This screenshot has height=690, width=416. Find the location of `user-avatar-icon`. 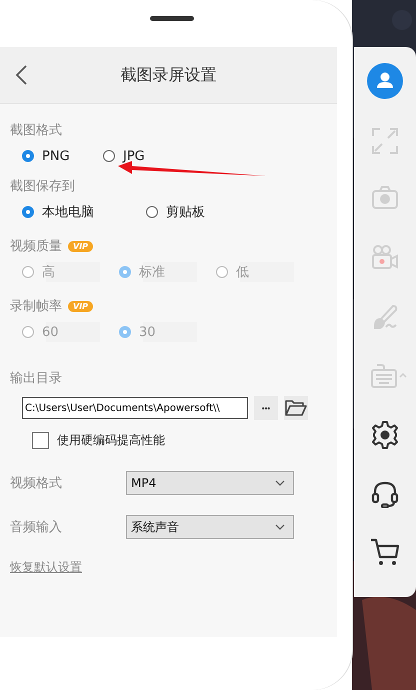

user-avatar-icon is located at coordinates (385, 81).